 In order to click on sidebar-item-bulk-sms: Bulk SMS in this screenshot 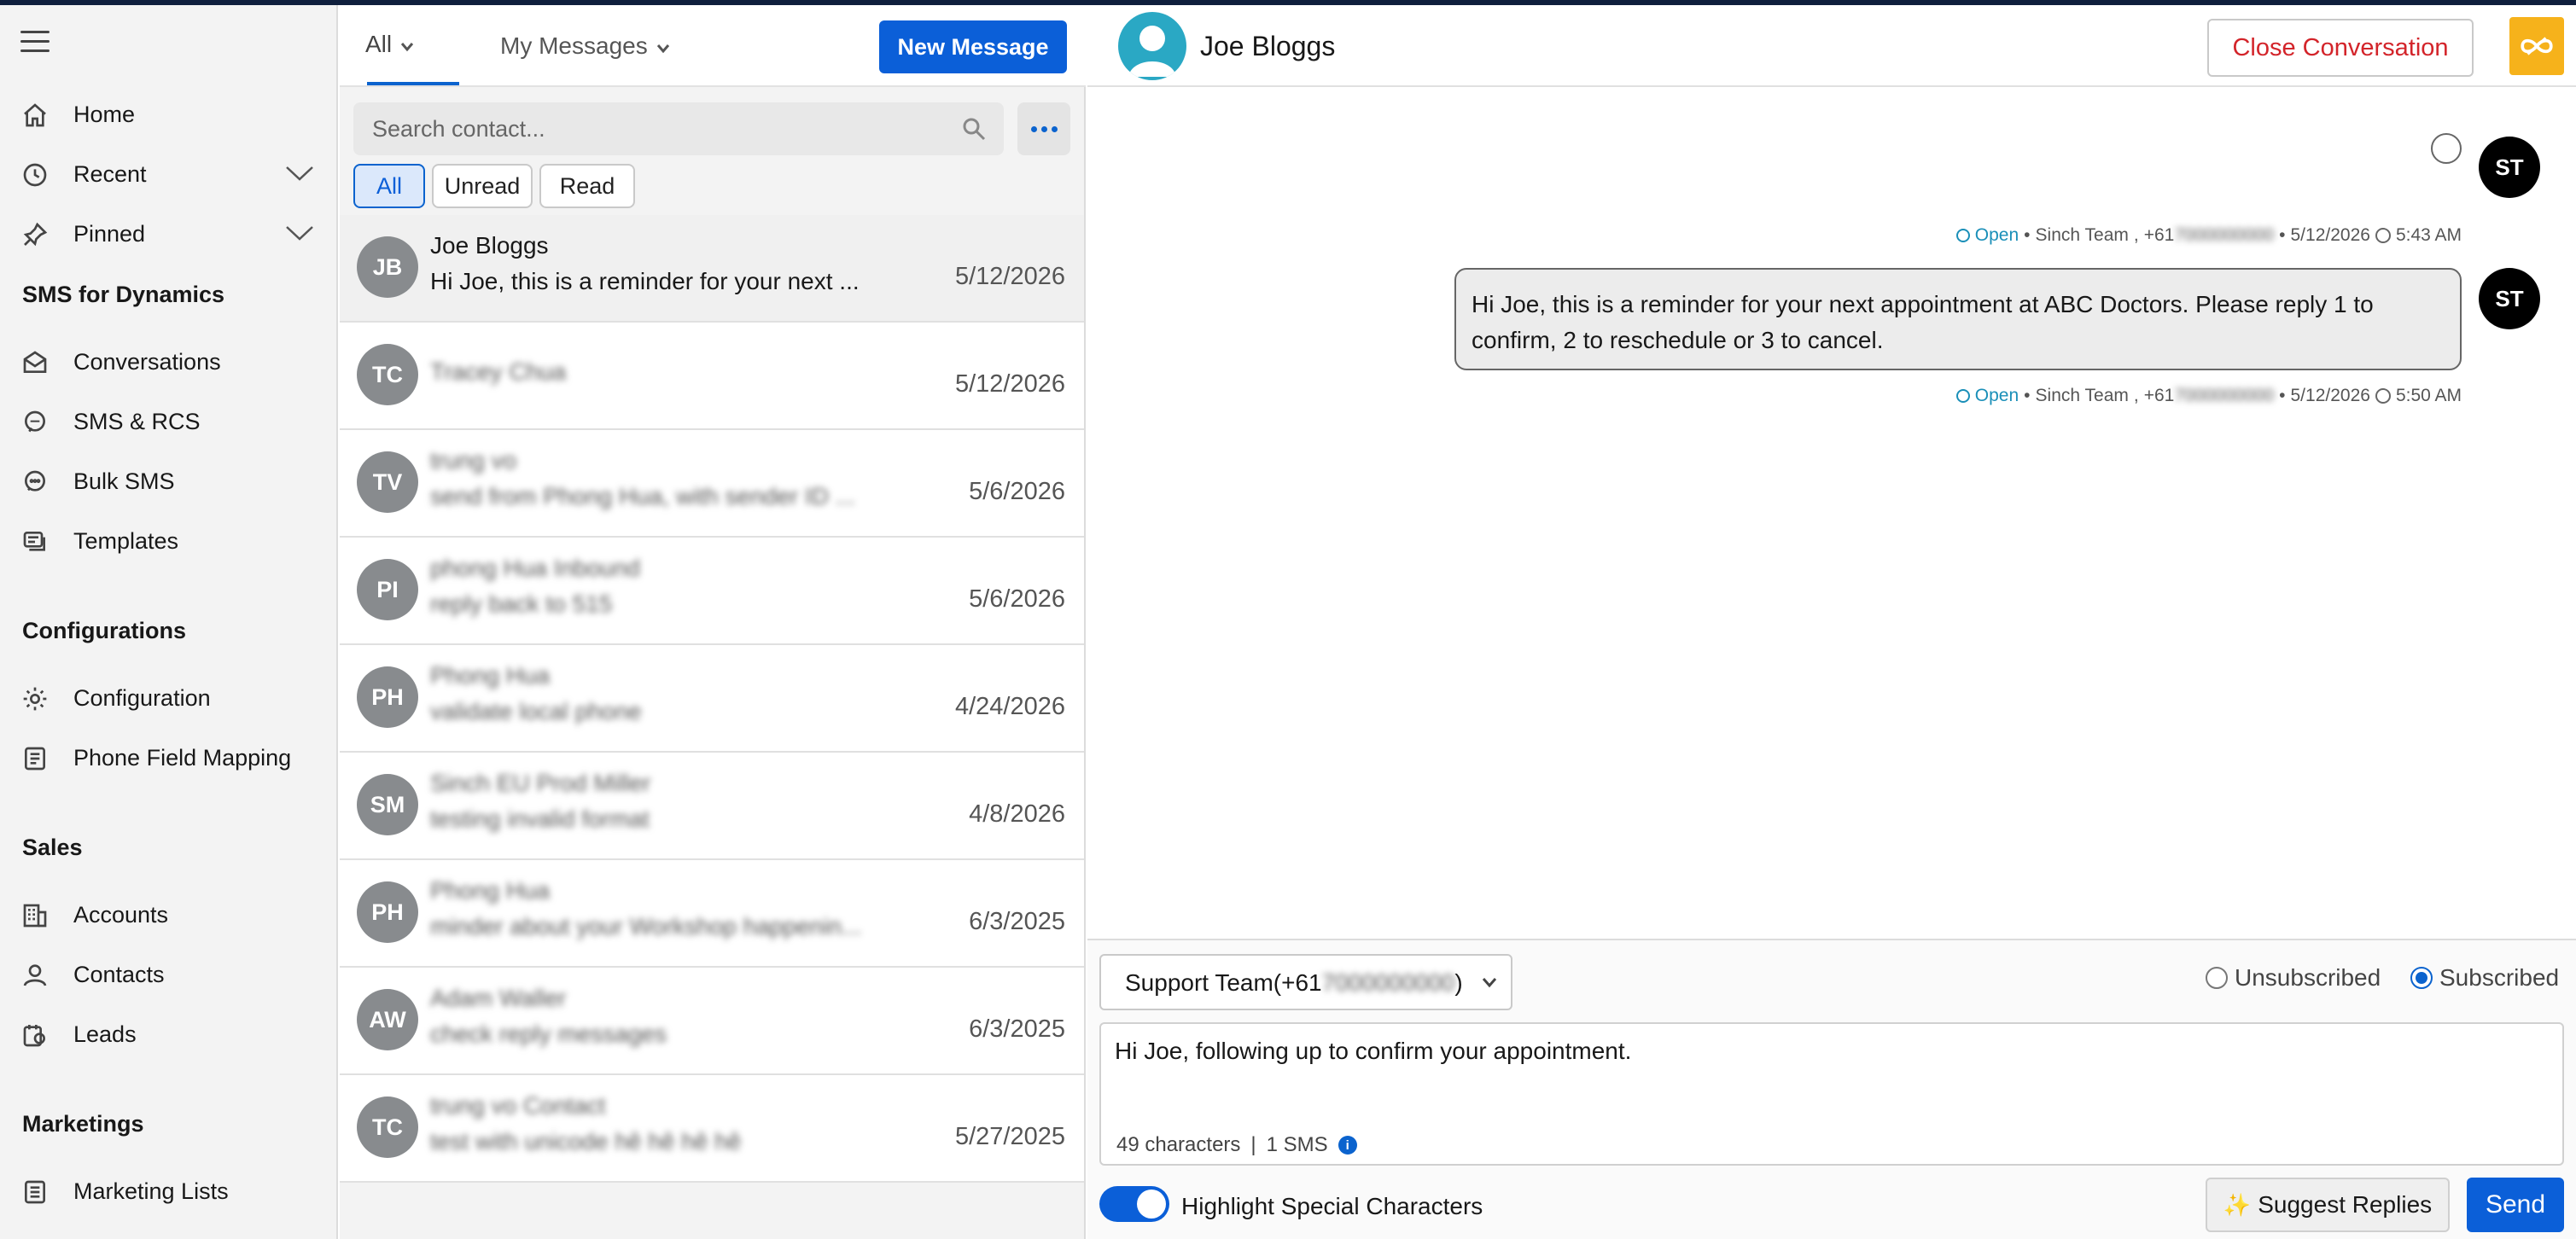, I will do `click(169, 481)`.